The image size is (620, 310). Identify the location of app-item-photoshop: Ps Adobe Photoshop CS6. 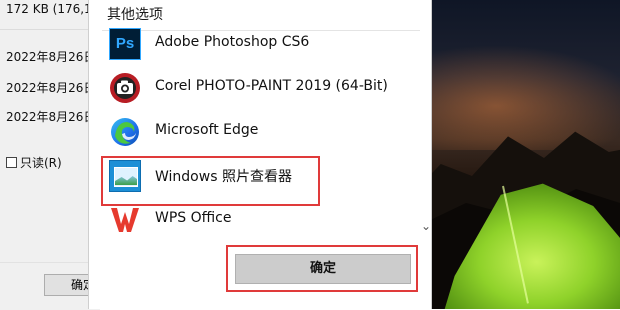
(260, 44).